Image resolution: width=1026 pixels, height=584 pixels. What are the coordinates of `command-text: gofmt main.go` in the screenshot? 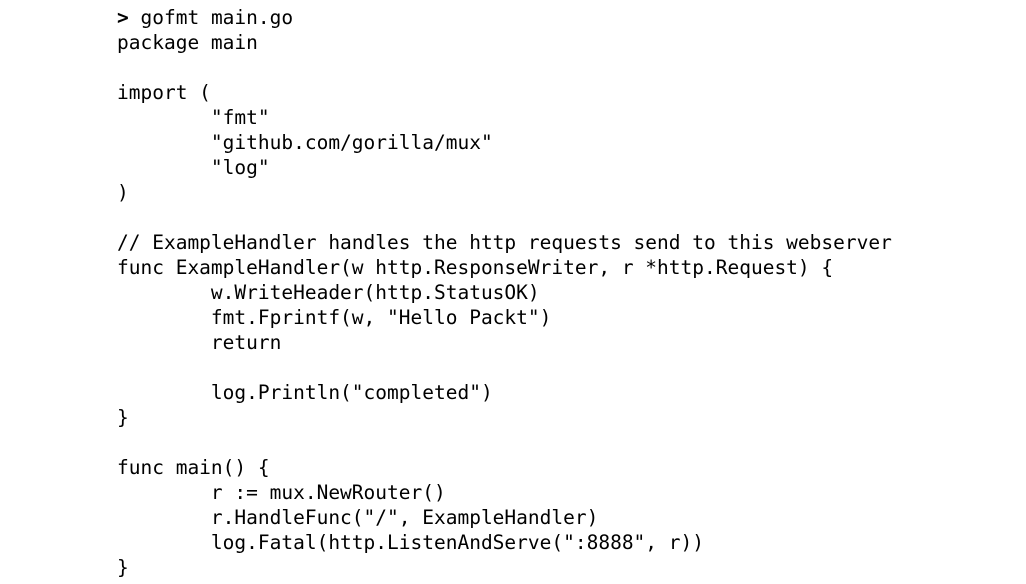 It's located at (217, 17).